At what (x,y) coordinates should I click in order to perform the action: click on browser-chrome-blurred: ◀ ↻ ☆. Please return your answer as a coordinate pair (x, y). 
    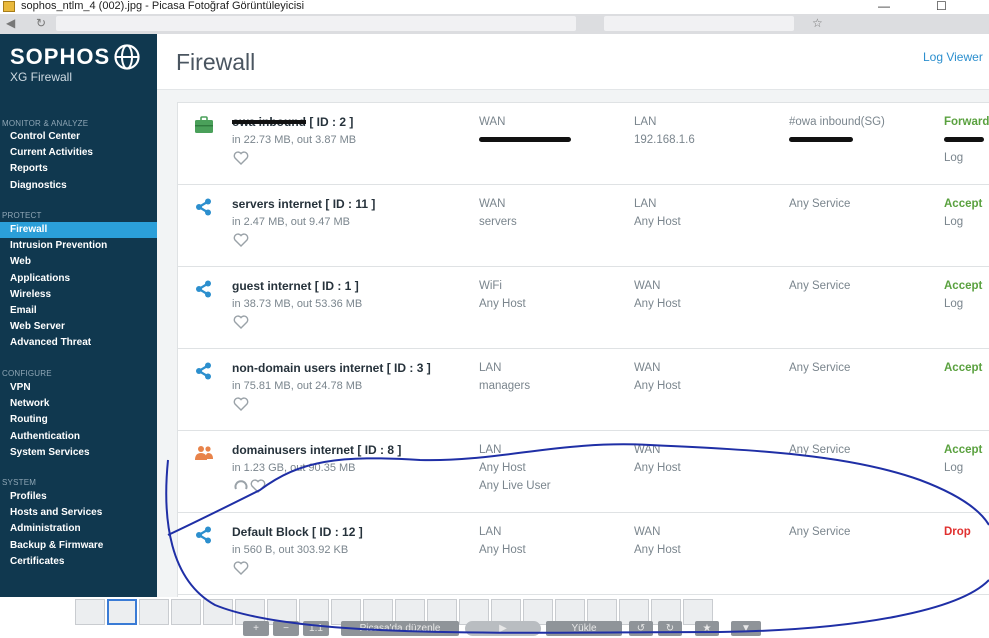
    Looking at the image, I should click on (494, 24).